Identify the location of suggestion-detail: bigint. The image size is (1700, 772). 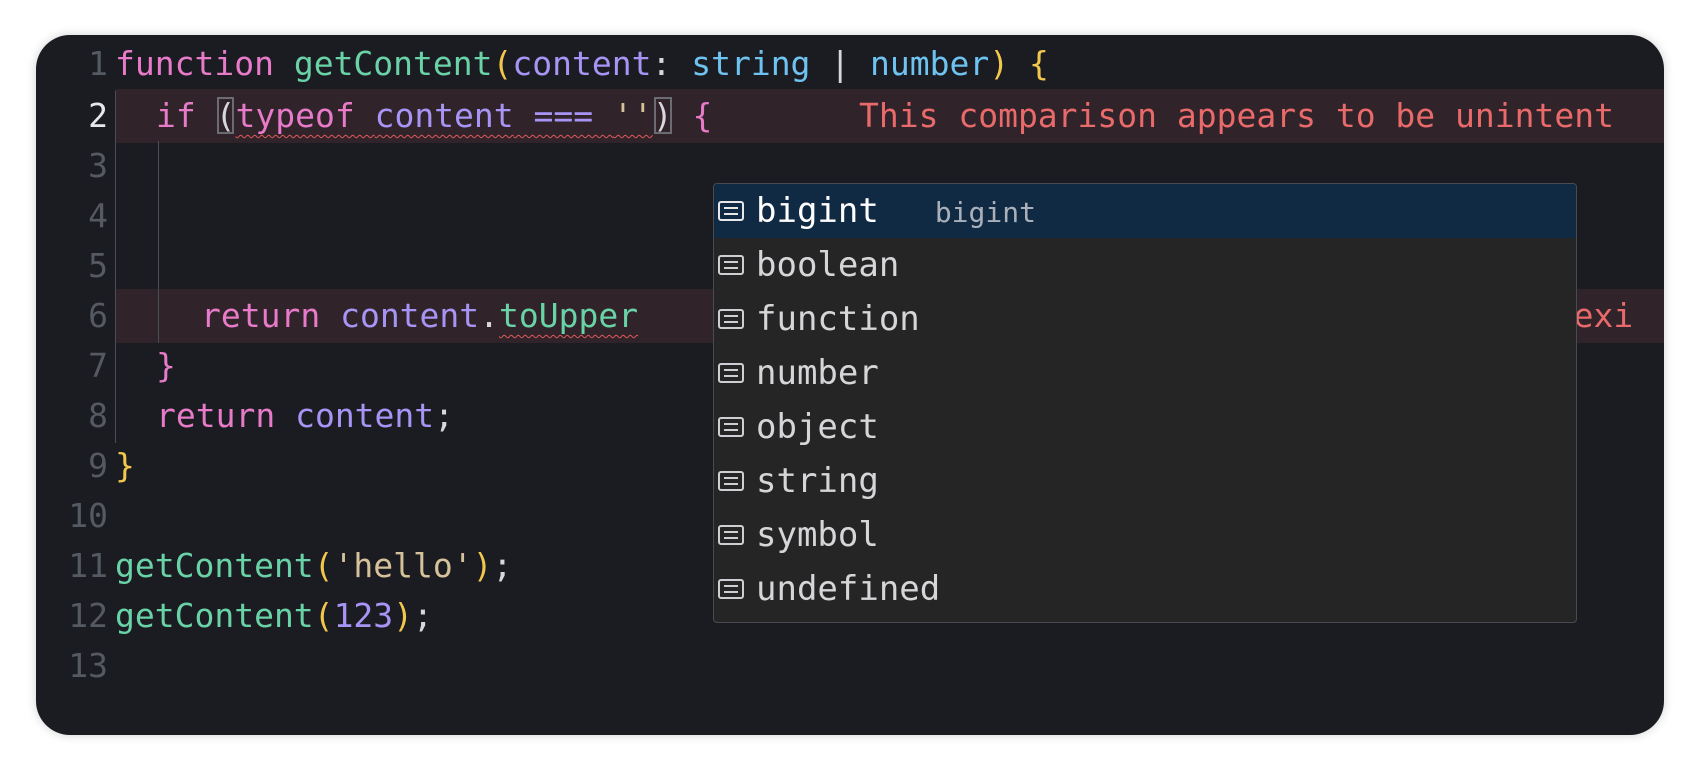
(985, 212).